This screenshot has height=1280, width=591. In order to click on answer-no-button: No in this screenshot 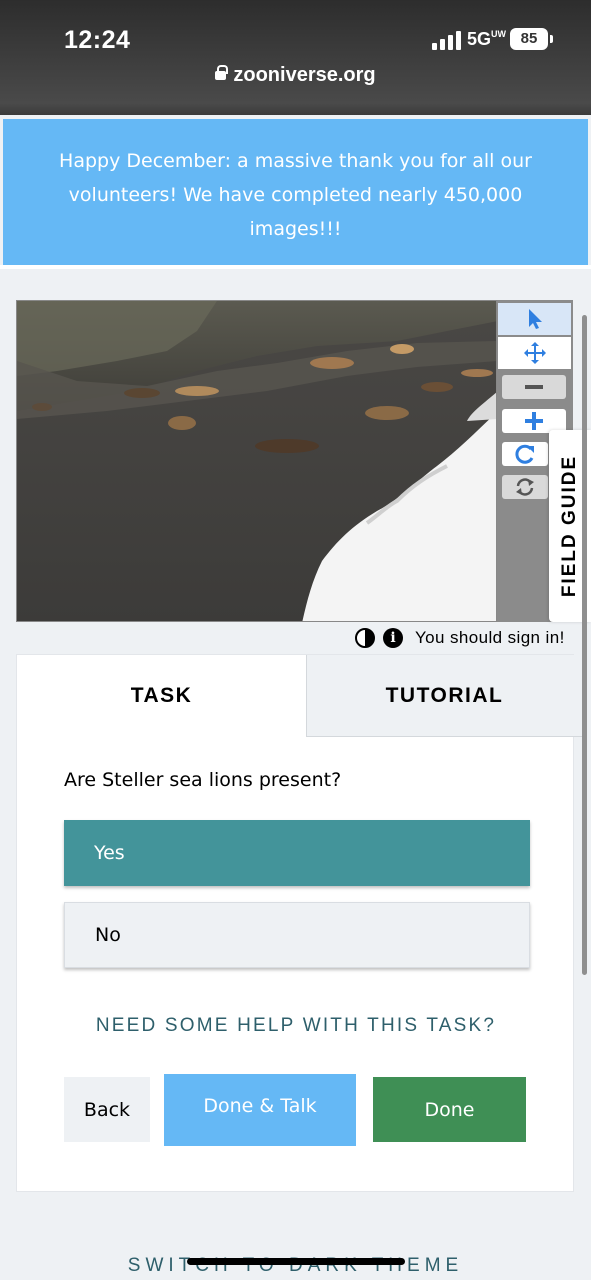, I will do `click(297, 935)`.